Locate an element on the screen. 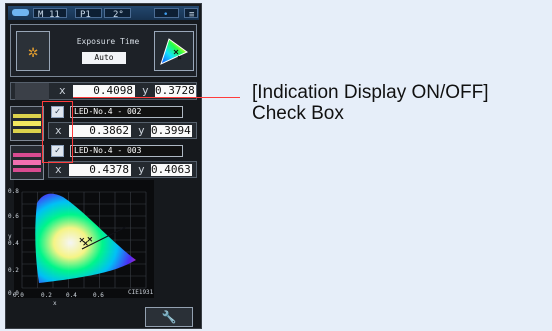 The width and height of the screenshot is (552, 331). menu-icon: ≡ is located at coordinates (192, 15).